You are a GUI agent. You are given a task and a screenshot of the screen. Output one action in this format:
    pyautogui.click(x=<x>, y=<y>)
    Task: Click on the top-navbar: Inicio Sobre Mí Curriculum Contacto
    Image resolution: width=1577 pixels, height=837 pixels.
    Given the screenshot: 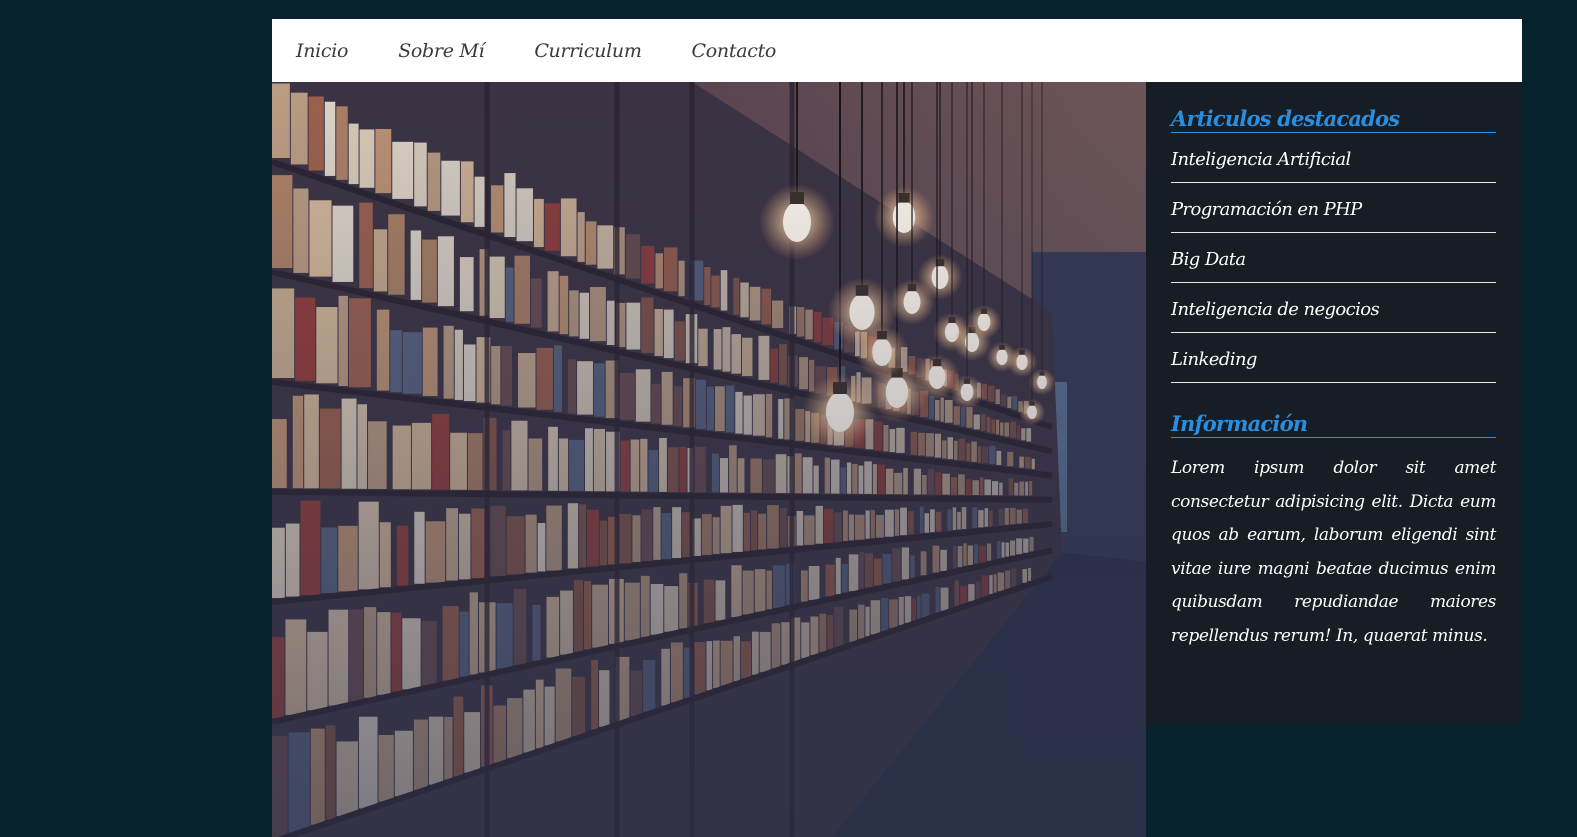 What is the action you would take?
    pyautogui.click(x=897, y=50)
    